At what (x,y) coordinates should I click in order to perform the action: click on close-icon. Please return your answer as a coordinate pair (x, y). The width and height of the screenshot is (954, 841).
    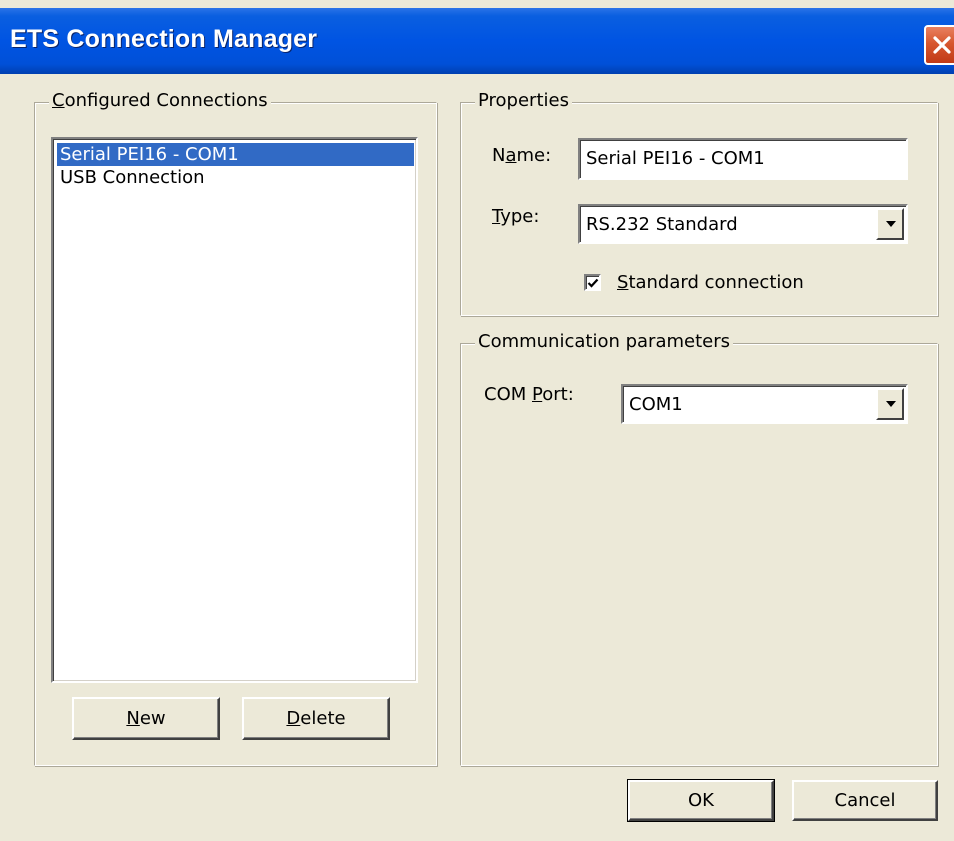
    Looking at the image, I should click on (942, 45).